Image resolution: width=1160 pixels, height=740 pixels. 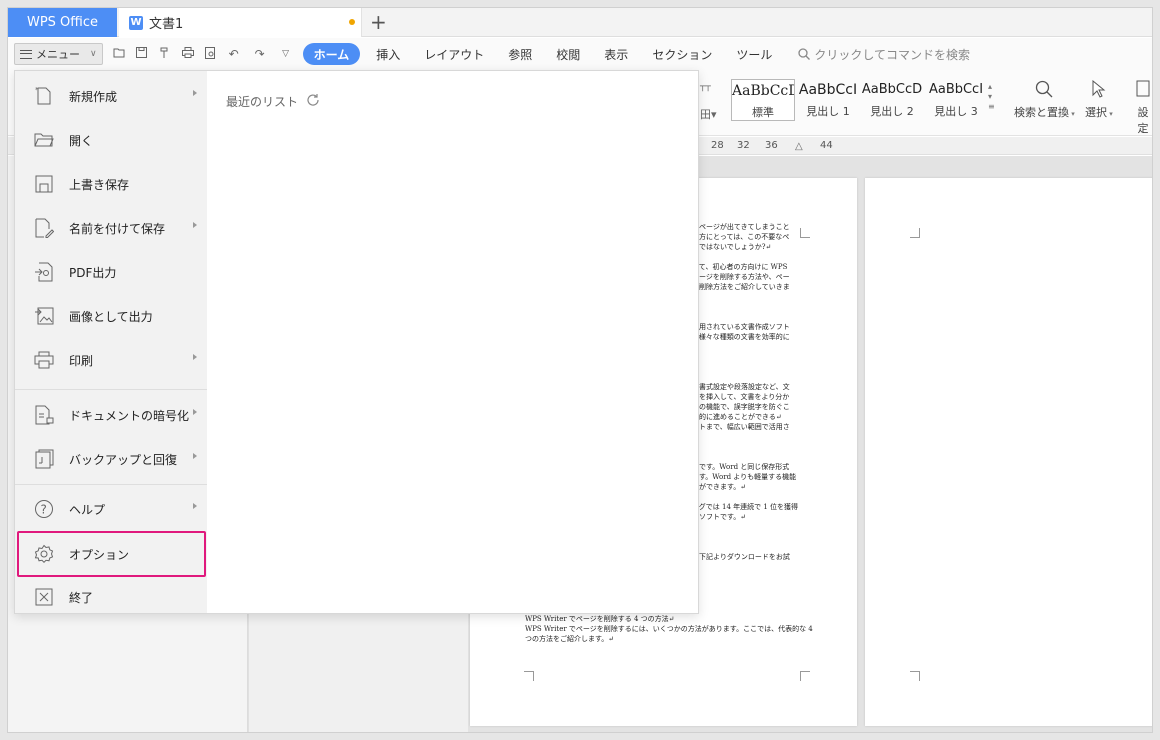 I want to click on select-button: 選択 ▾, so click(x=1099, y=99).